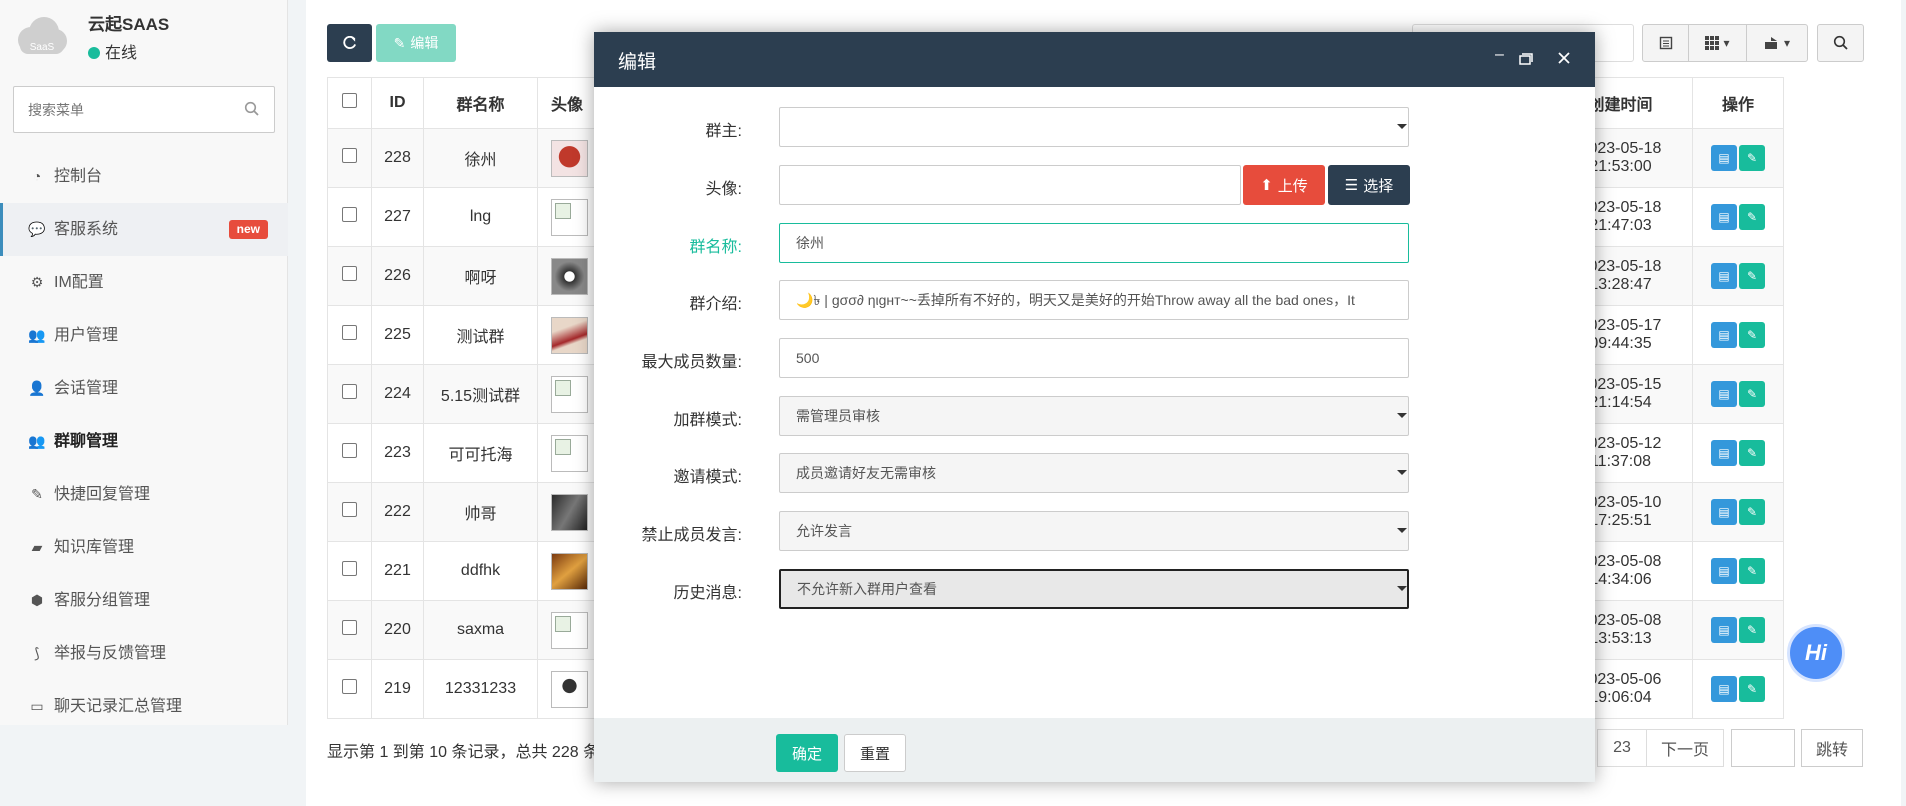  I want to click on caret-down-icon: ▾, so click(1787, 43).